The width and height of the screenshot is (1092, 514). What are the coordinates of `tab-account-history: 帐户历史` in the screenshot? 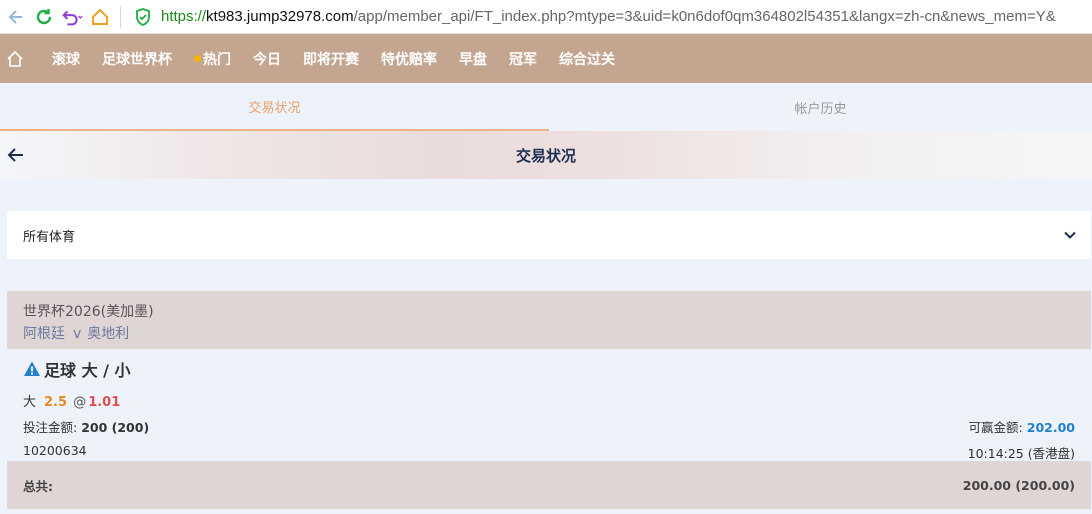 It's located at (820, 107).